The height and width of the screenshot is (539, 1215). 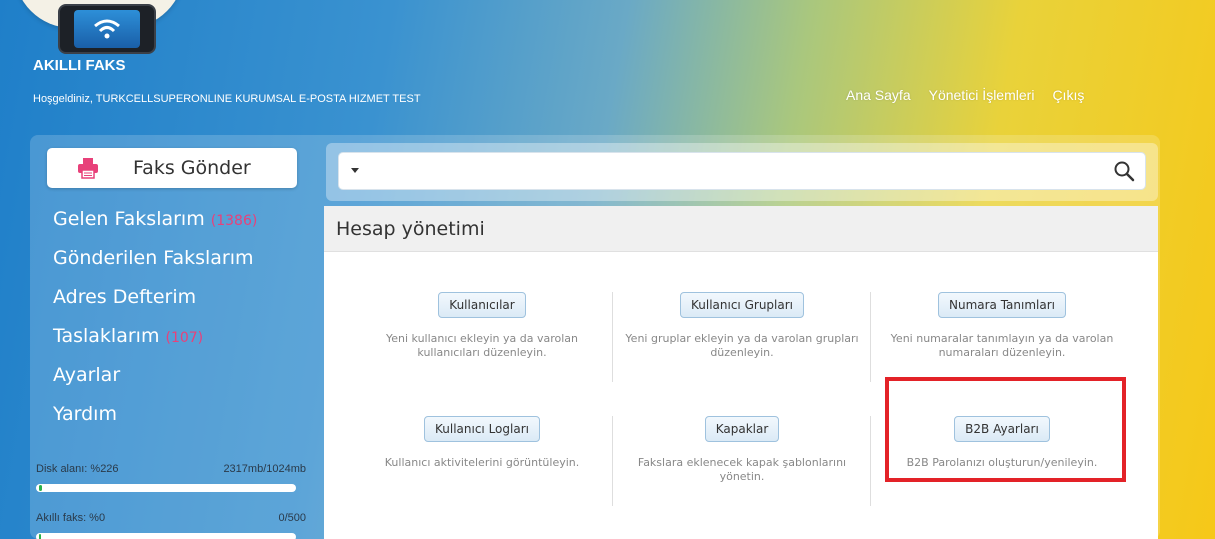 What do you see at coordinates (482, 429) in the screenshot?
I see `user-logs-button: Kullanıcı Logları` at bounding box center [482, 429].